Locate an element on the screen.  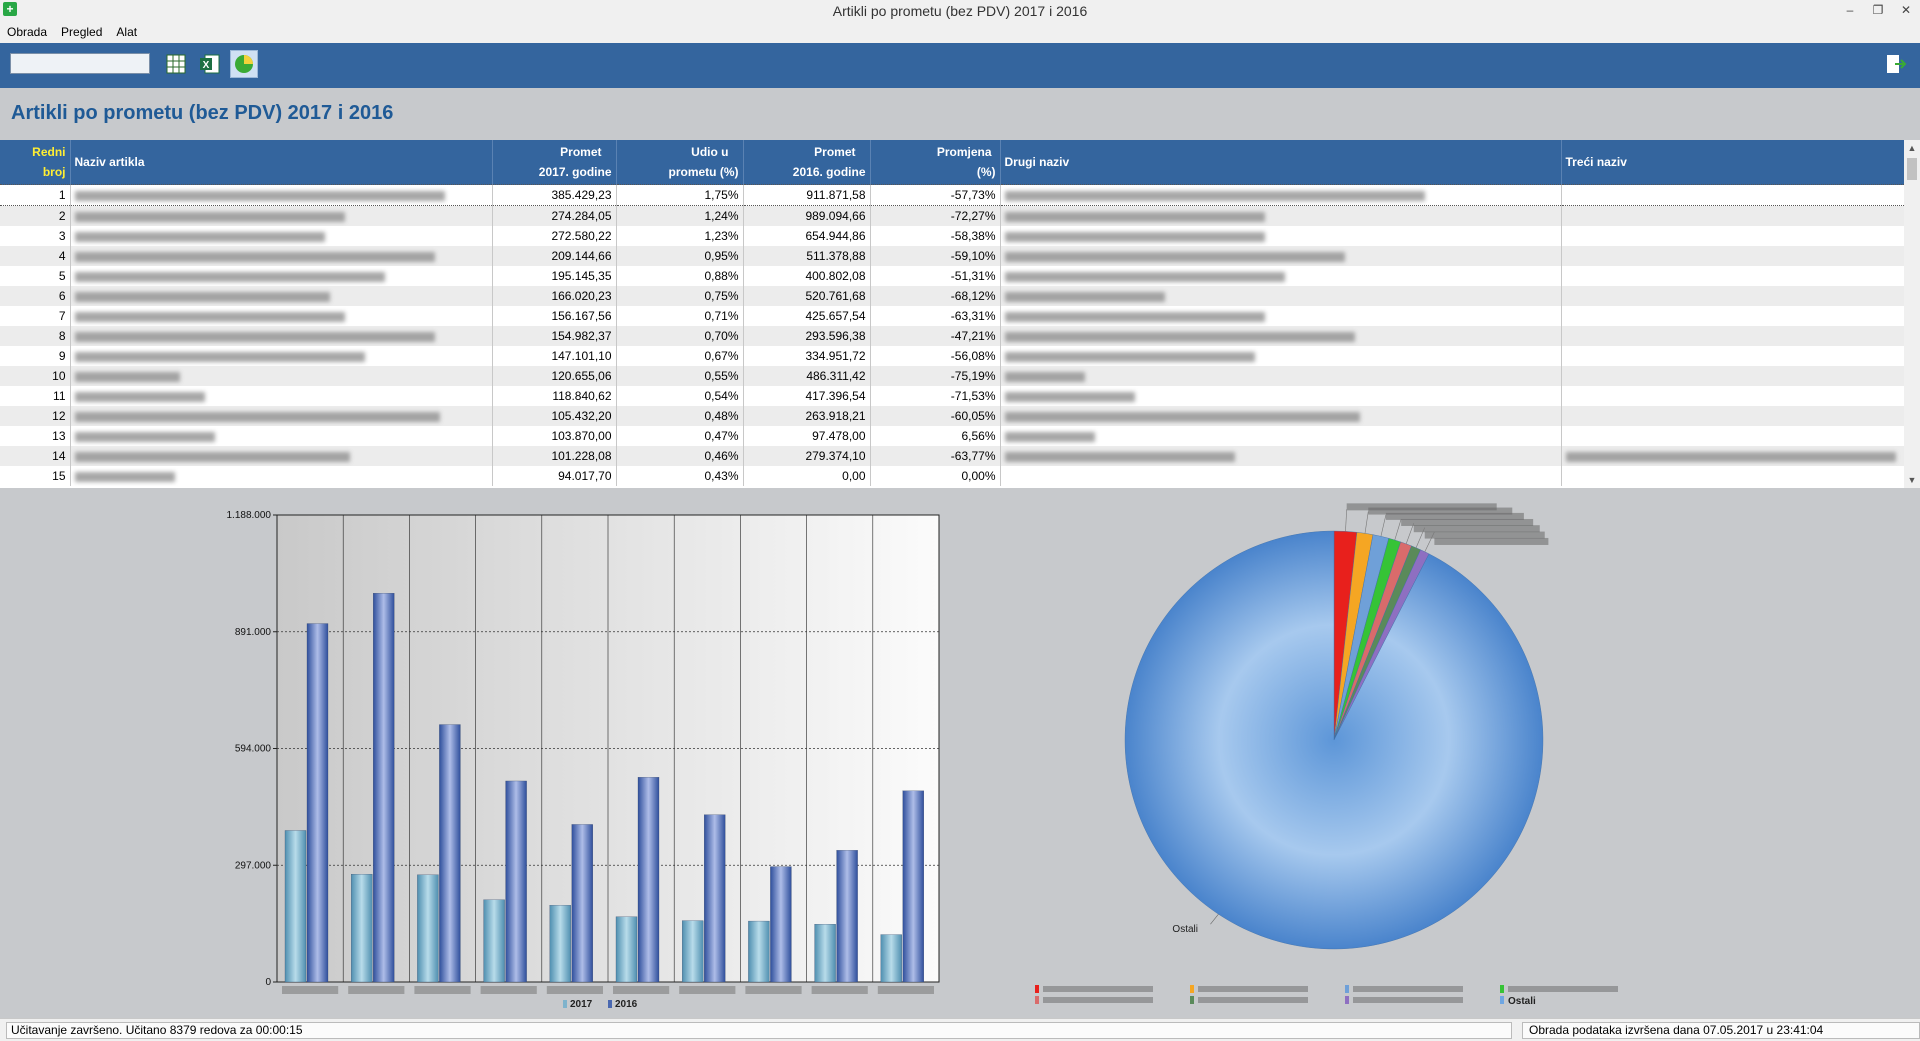
scrollbar-thumb is located at coordinates (1912, 169).